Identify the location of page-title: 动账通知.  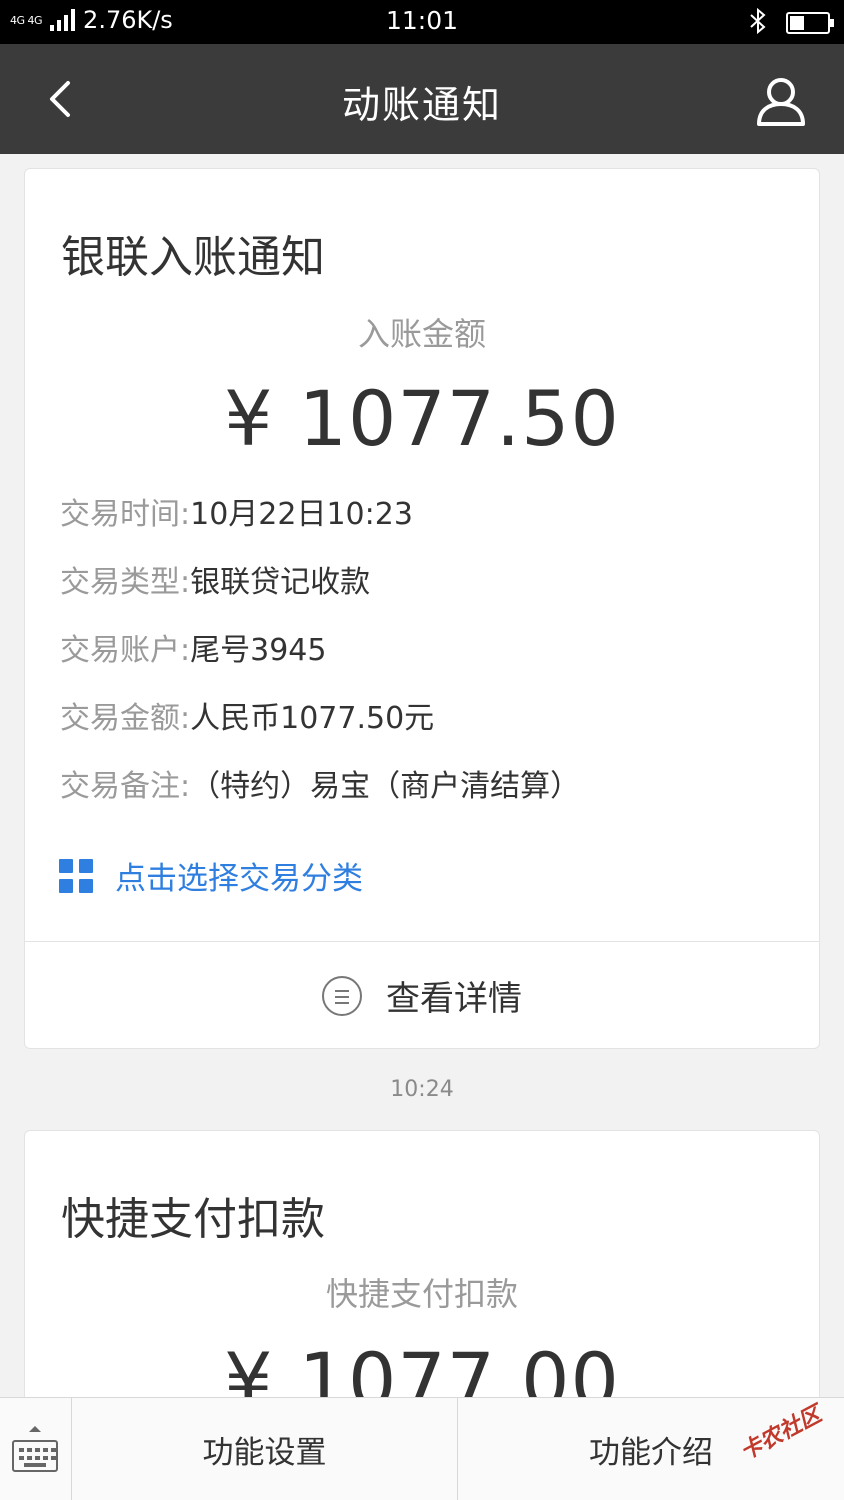
(421, 105).